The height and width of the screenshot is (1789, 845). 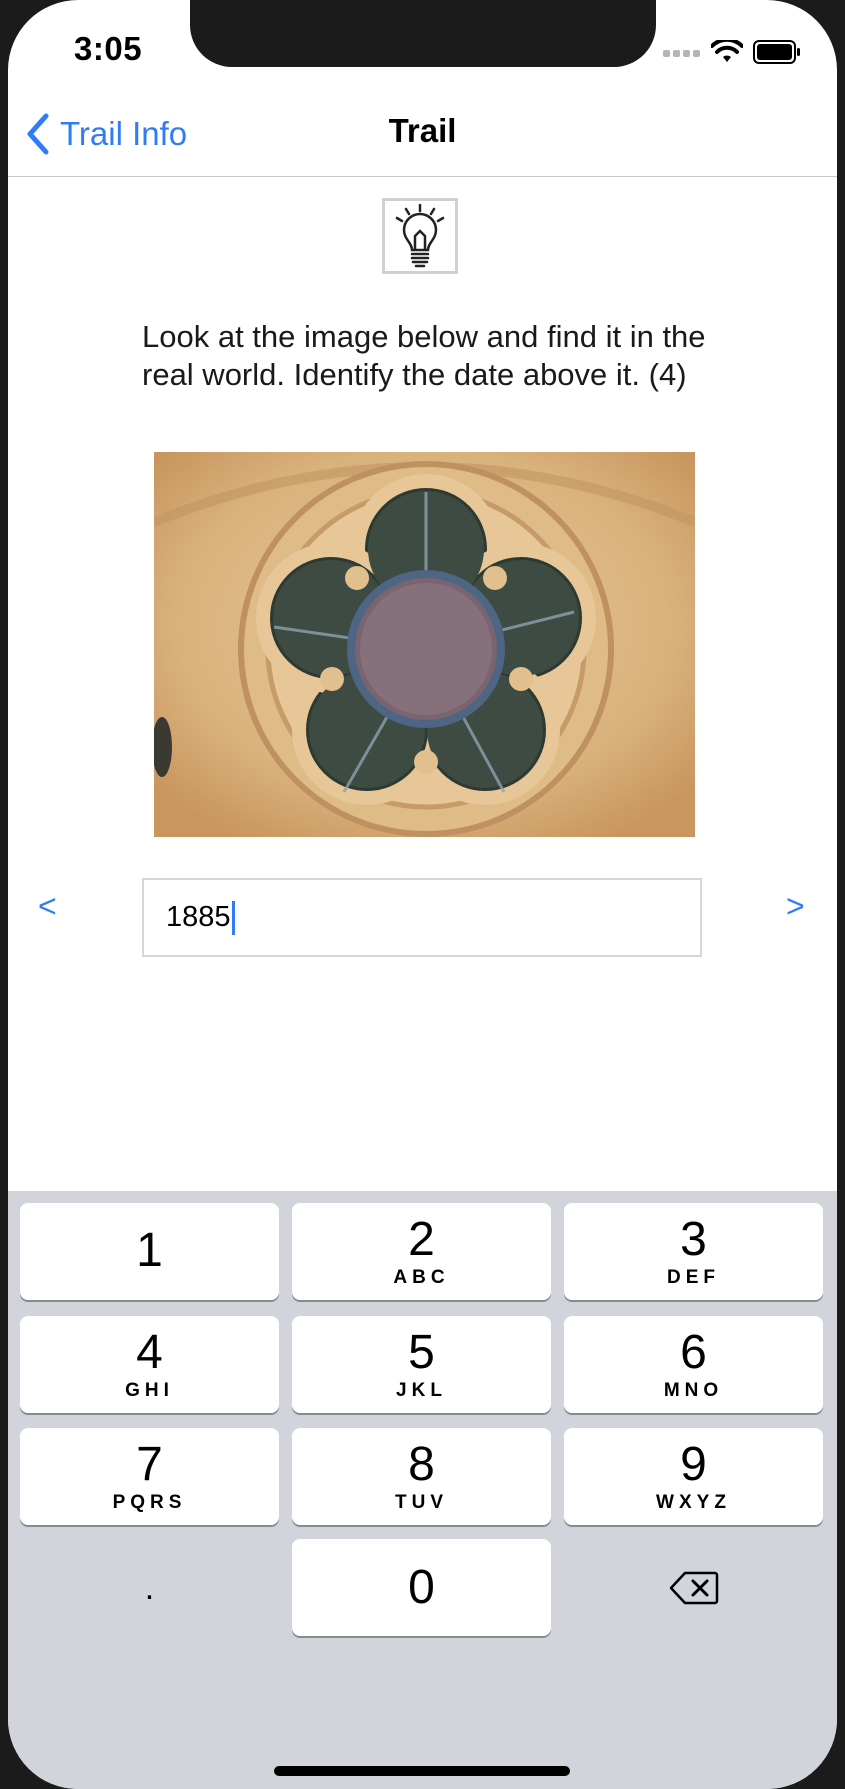 I want to click on key-5: 5 JKL, so click(x=421, y=1364).